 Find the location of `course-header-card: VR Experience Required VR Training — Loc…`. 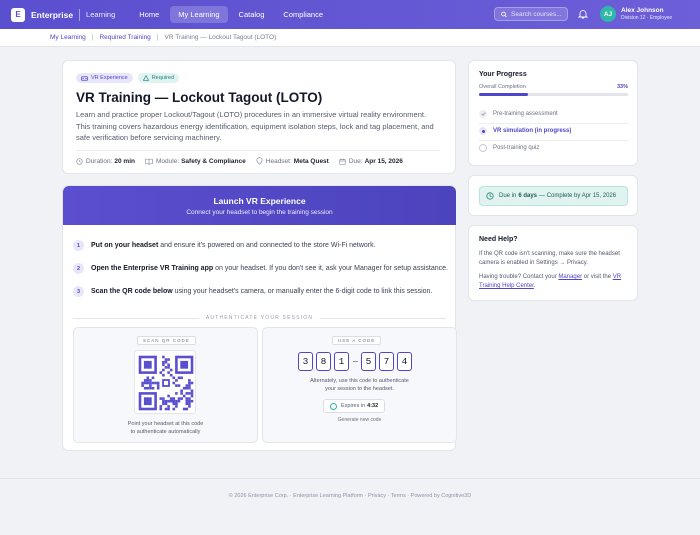

course-header-card: VR Experience Required VR Training — Loc… is located at coordinates (259, 117).